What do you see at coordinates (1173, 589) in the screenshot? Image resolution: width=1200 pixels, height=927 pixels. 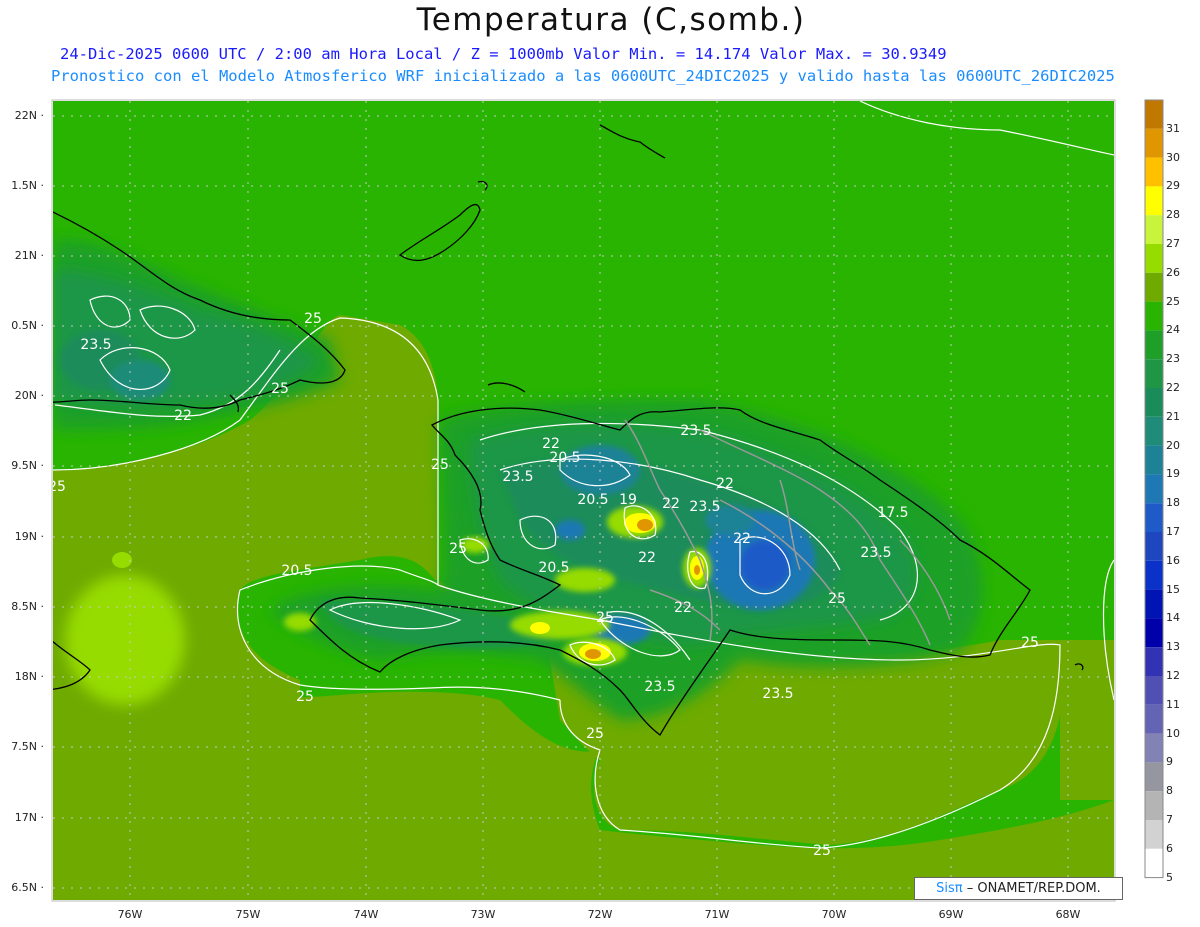 I see `colorbar-label: 15` at bounding box center [1173, 589].